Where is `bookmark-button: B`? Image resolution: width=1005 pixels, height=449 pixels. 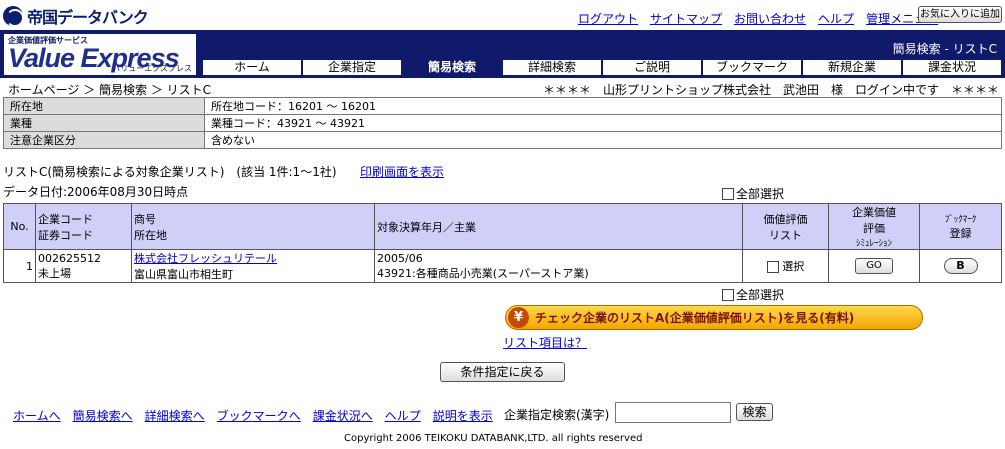 bookmark-button: B is located at coordinates (960, 266).